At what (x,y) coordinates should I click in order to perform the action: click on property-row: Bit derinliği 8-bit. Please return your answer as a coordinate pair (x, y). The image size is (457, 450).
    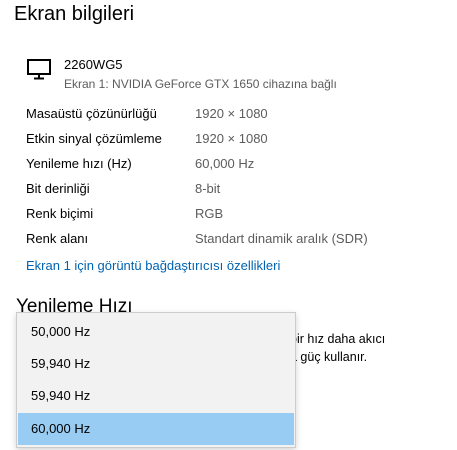
    Looking at the image, I should click on (236, 191).